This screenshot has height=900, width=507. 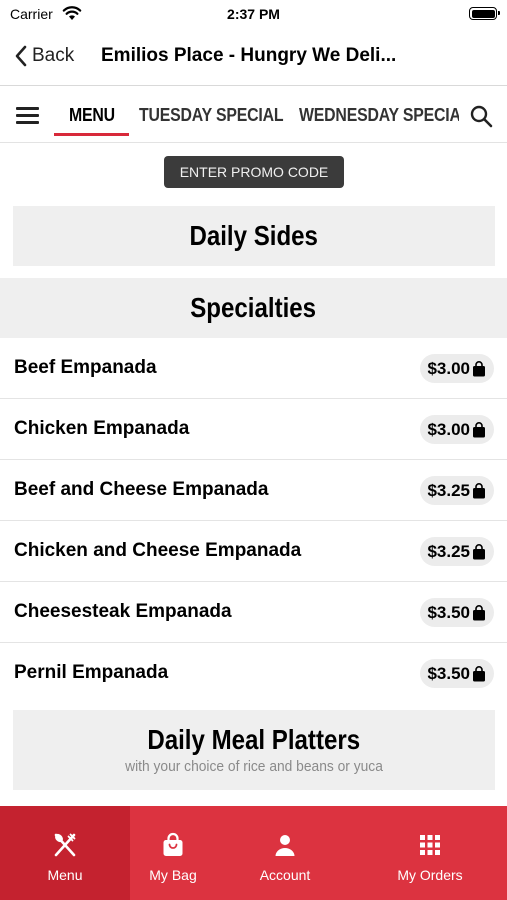 I want to click on section-header-daily-sides: Daily Sides, so click(x=254, y=236).